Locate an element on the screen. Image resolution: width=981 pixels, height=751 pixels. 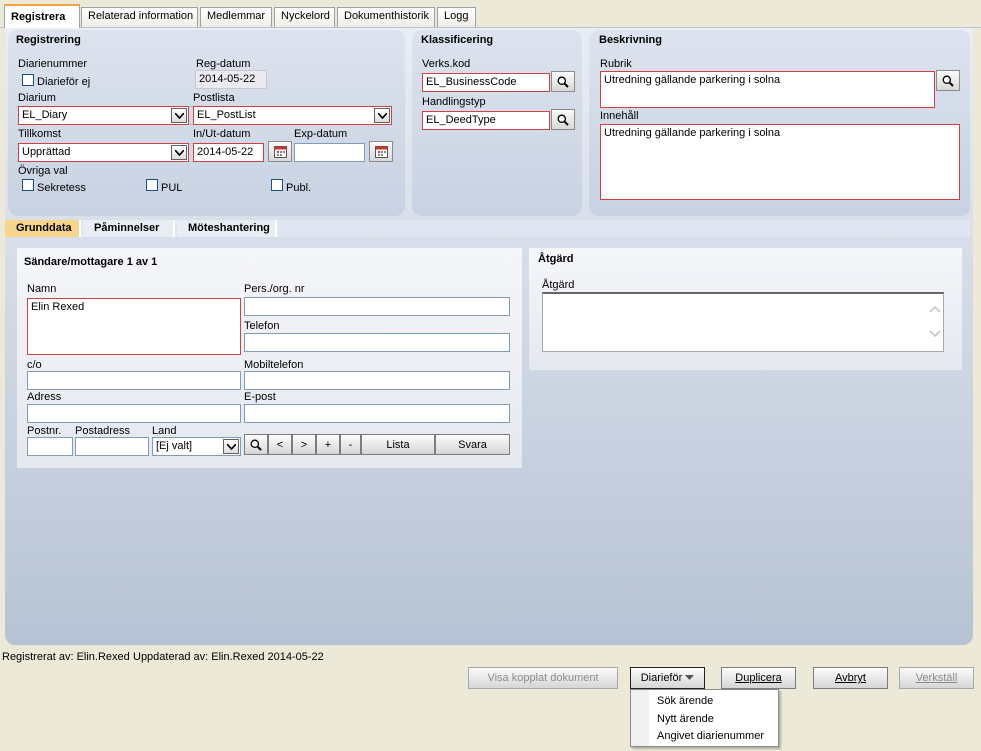
next-button: > is located at coordinates (304, 444).